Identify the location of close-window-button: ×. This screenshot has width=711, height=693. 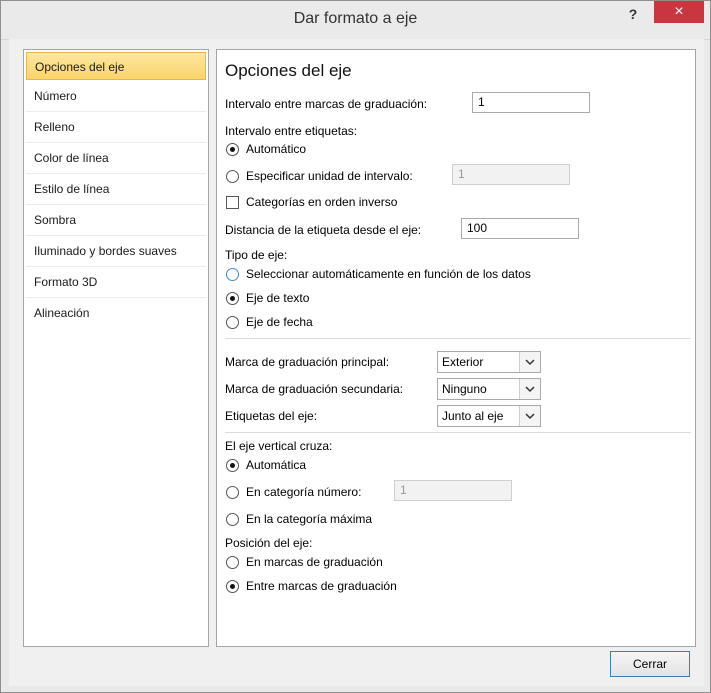
(679, 12).